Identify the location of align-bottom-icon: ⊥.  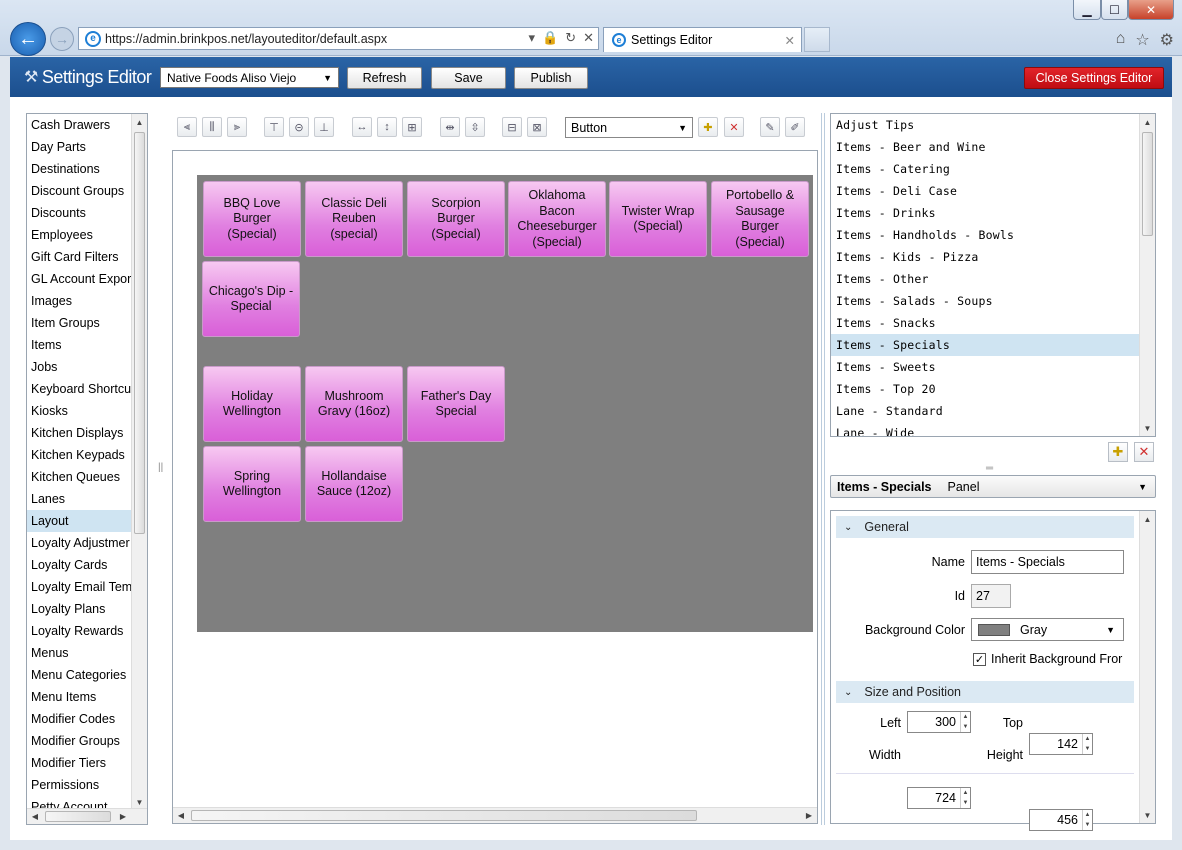
(324, 127).